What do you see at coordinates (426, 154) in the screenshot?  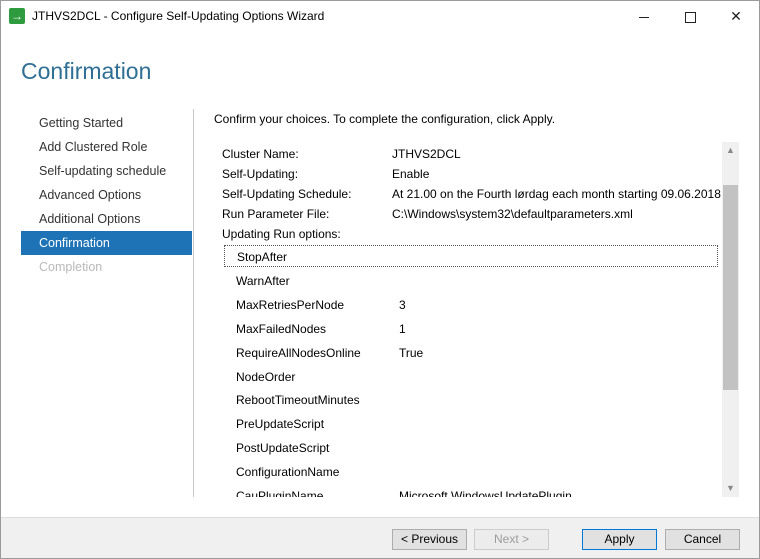 I see `summary-value: JTHVS2DCL` at bounding box center [426, 154].